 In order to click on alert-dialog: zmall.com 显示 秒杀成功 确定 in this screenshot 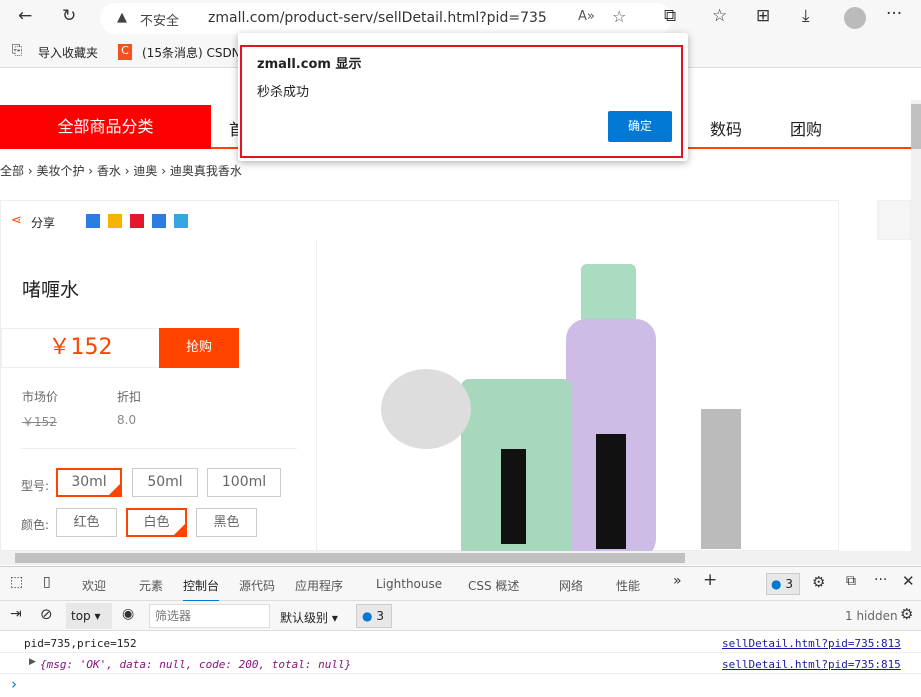, I will do `click(463, 97)`.